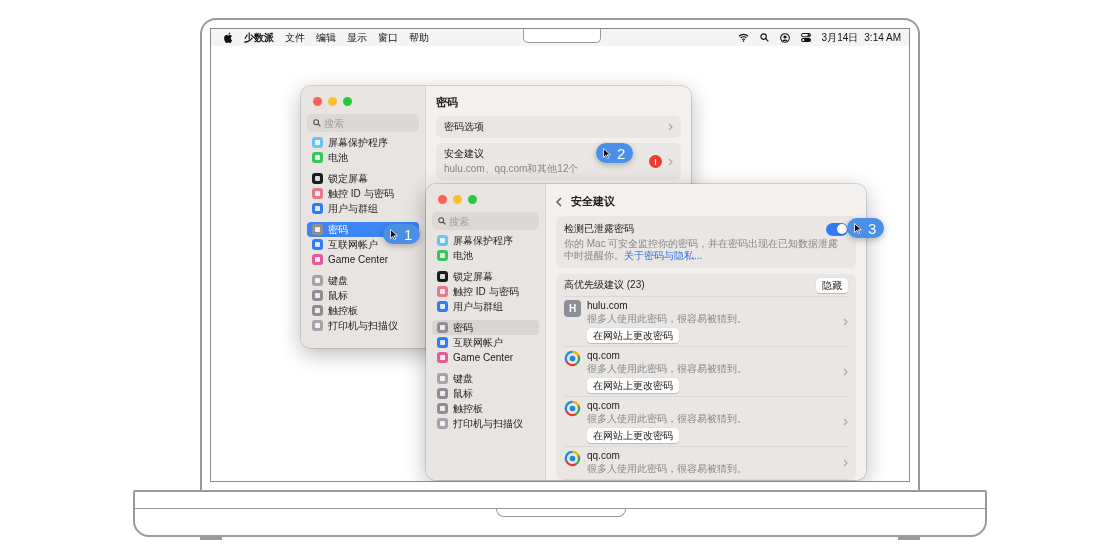 Image resolution: width=1120 pixels, height=560 pixels. What do you see at coordinates (621, 153) in the screenshot?
I see `step-number: 2` at bounding box center [621, 153].